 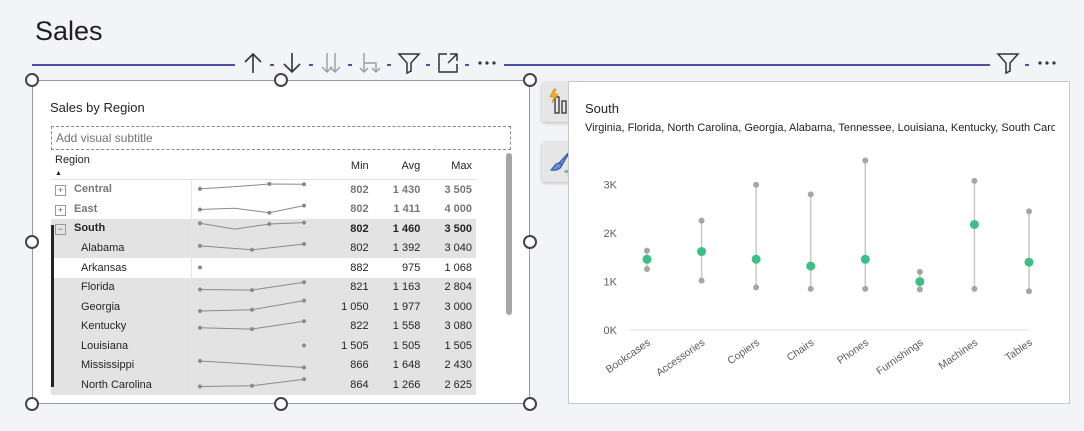 I want to click on right-more-options-button, so click(x=1046, y=62).